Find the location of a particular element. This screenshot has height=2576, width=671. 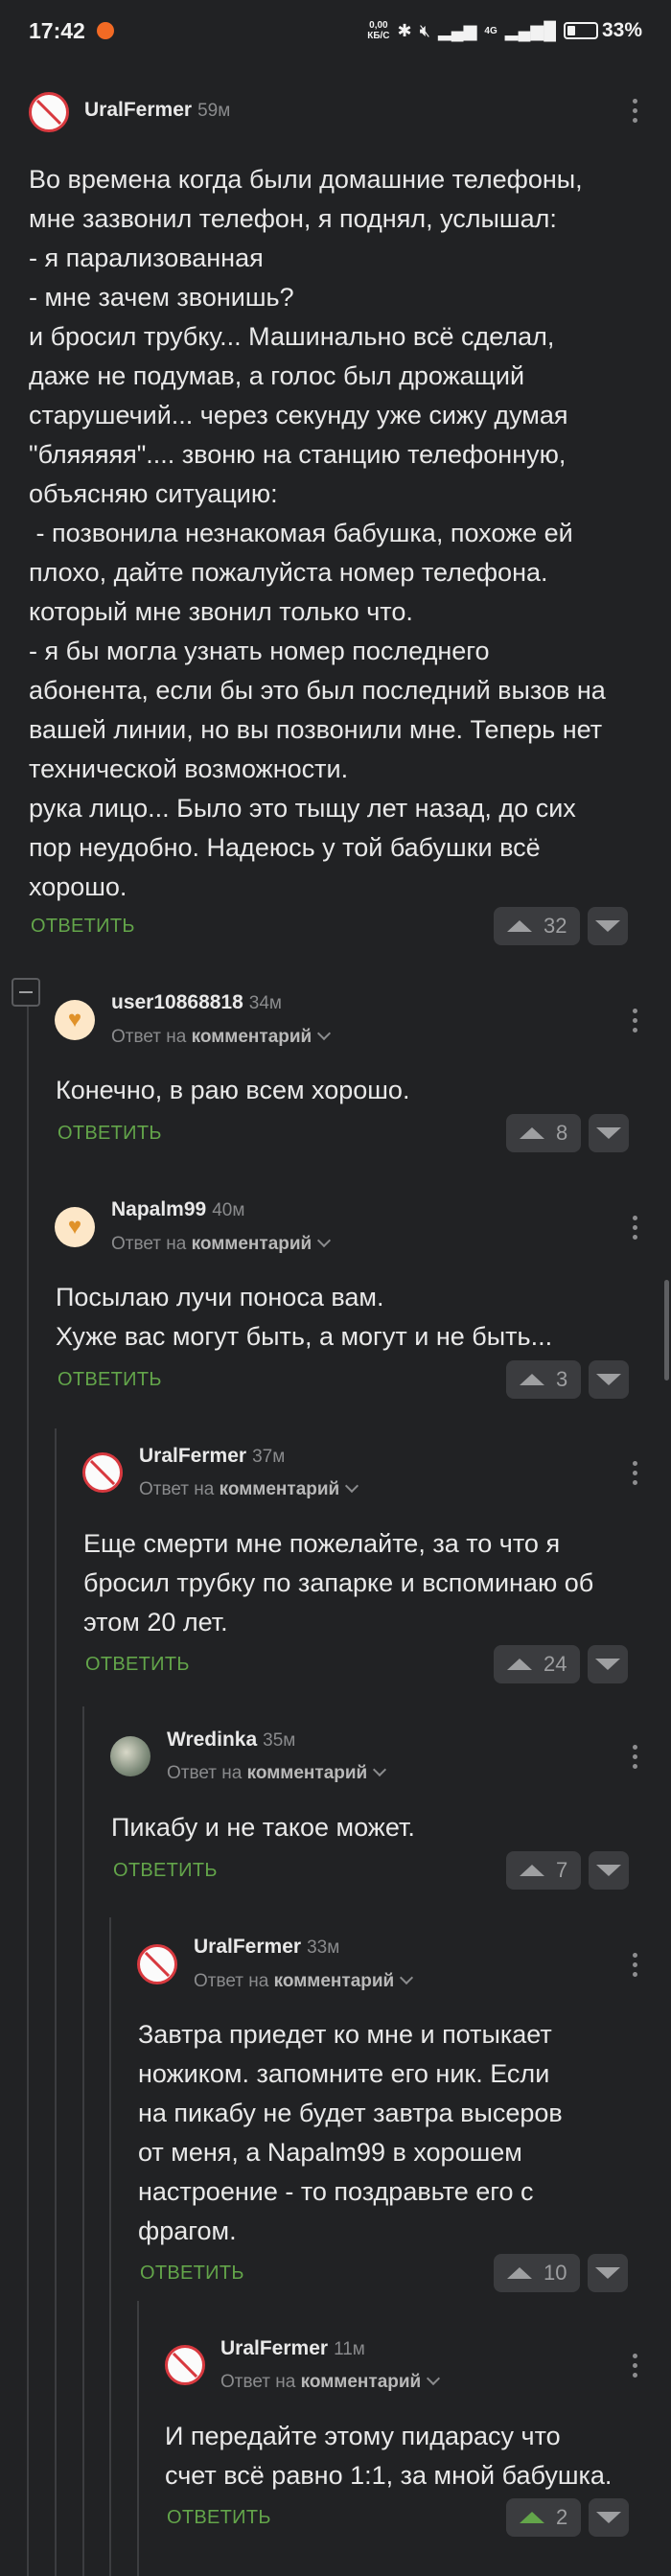

vote-count: 10 is located at coordinates (555, 2273).